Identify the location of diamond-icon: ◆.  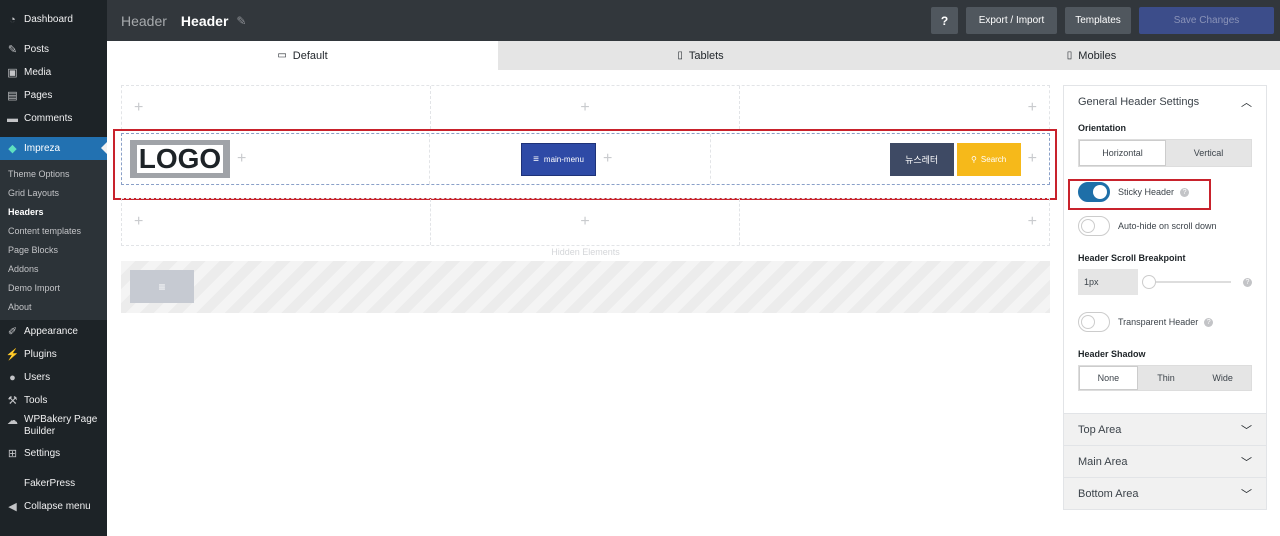
(12, 149).